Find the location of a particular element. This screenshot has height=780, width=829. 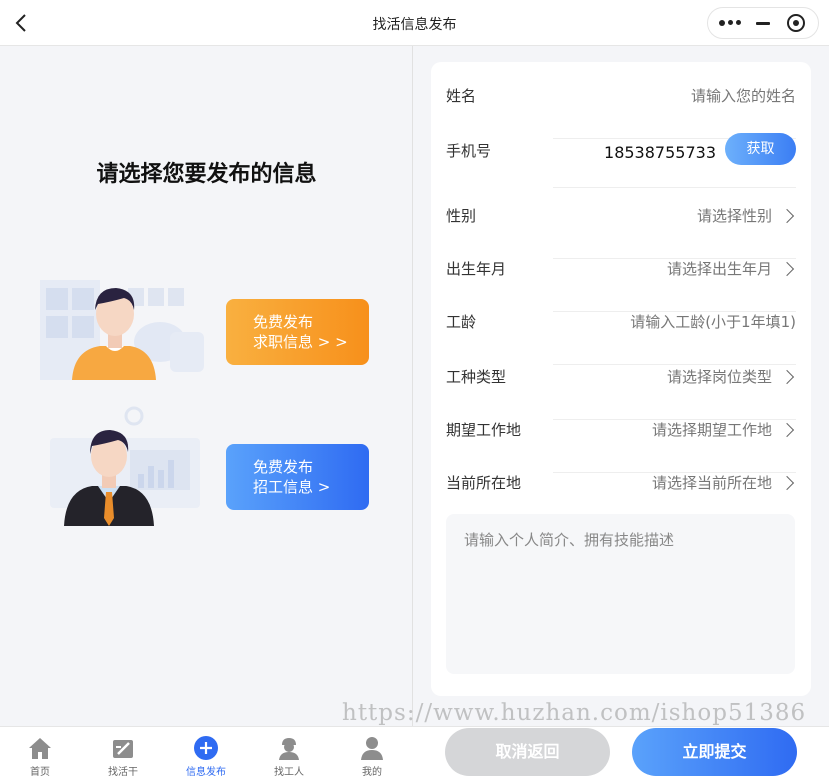

tab-find-worker: 找工人 is located at coordinates (289, 755).